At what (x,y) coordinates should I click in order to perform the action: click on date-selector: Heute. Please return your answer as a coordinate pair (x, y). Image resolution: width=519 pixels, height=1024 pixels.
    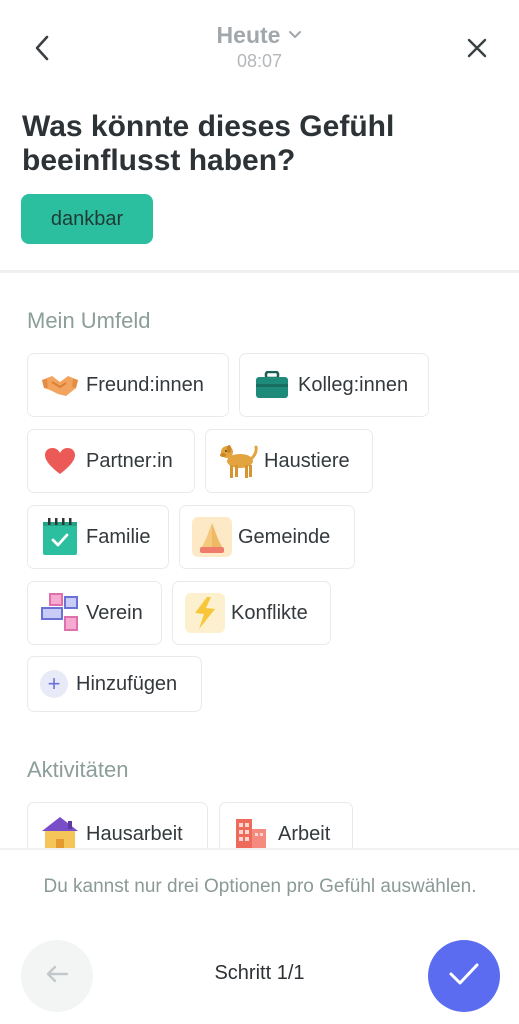
    Looking at the image, I should click on (260, 35).